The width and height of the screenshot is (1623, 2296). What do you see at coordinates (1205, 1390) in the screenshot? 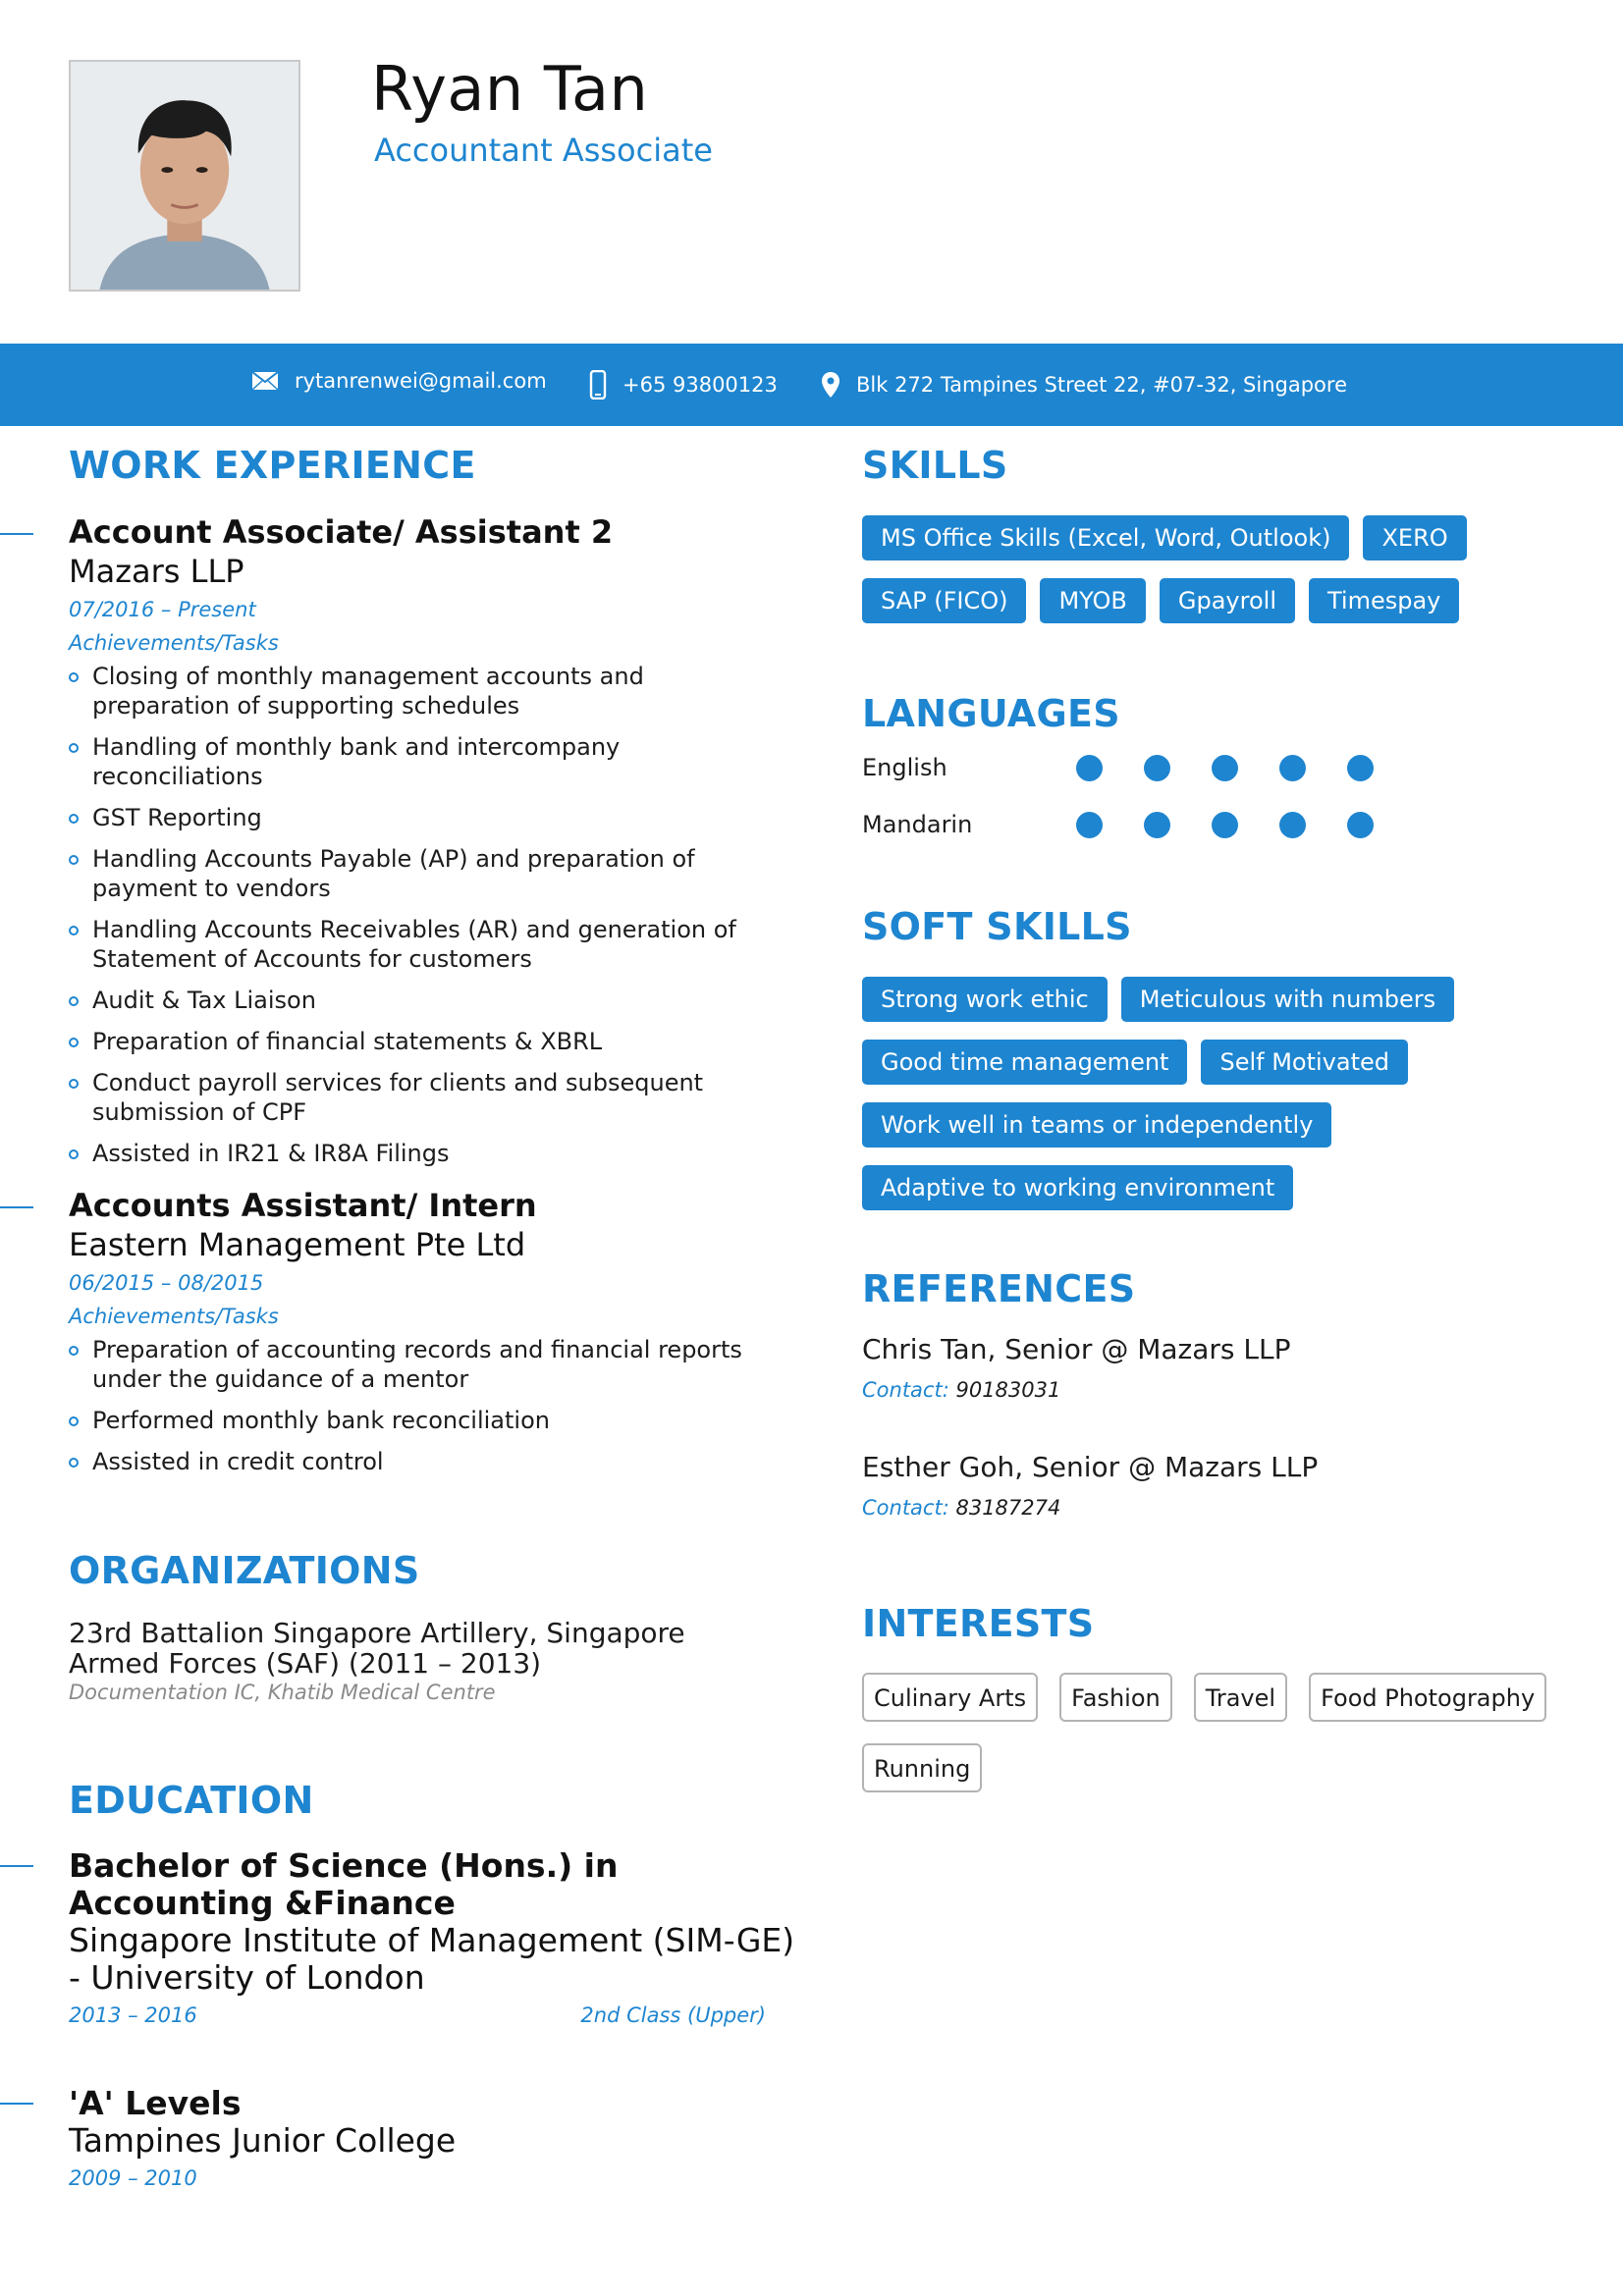
I see `reference-contact: Contact: 90183031` at bounding box center [1205, 1390].